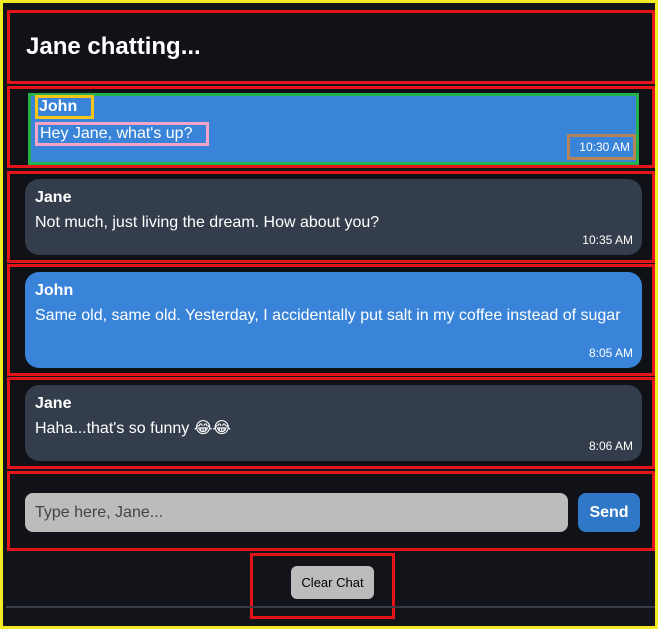 The width and height of the screenshot is (658, 629). I want to click on message-row: Jane Haha...that's so funny 😂😂 8:06 AM, so click(331, 423).